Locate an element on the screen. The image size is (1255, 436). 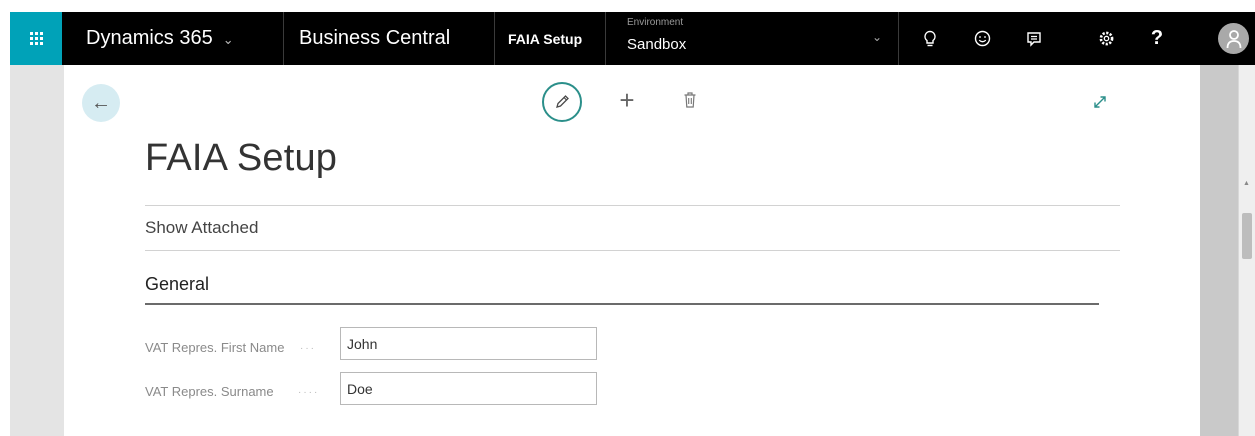
feedback-icon is located at coordinates (1034, 39).